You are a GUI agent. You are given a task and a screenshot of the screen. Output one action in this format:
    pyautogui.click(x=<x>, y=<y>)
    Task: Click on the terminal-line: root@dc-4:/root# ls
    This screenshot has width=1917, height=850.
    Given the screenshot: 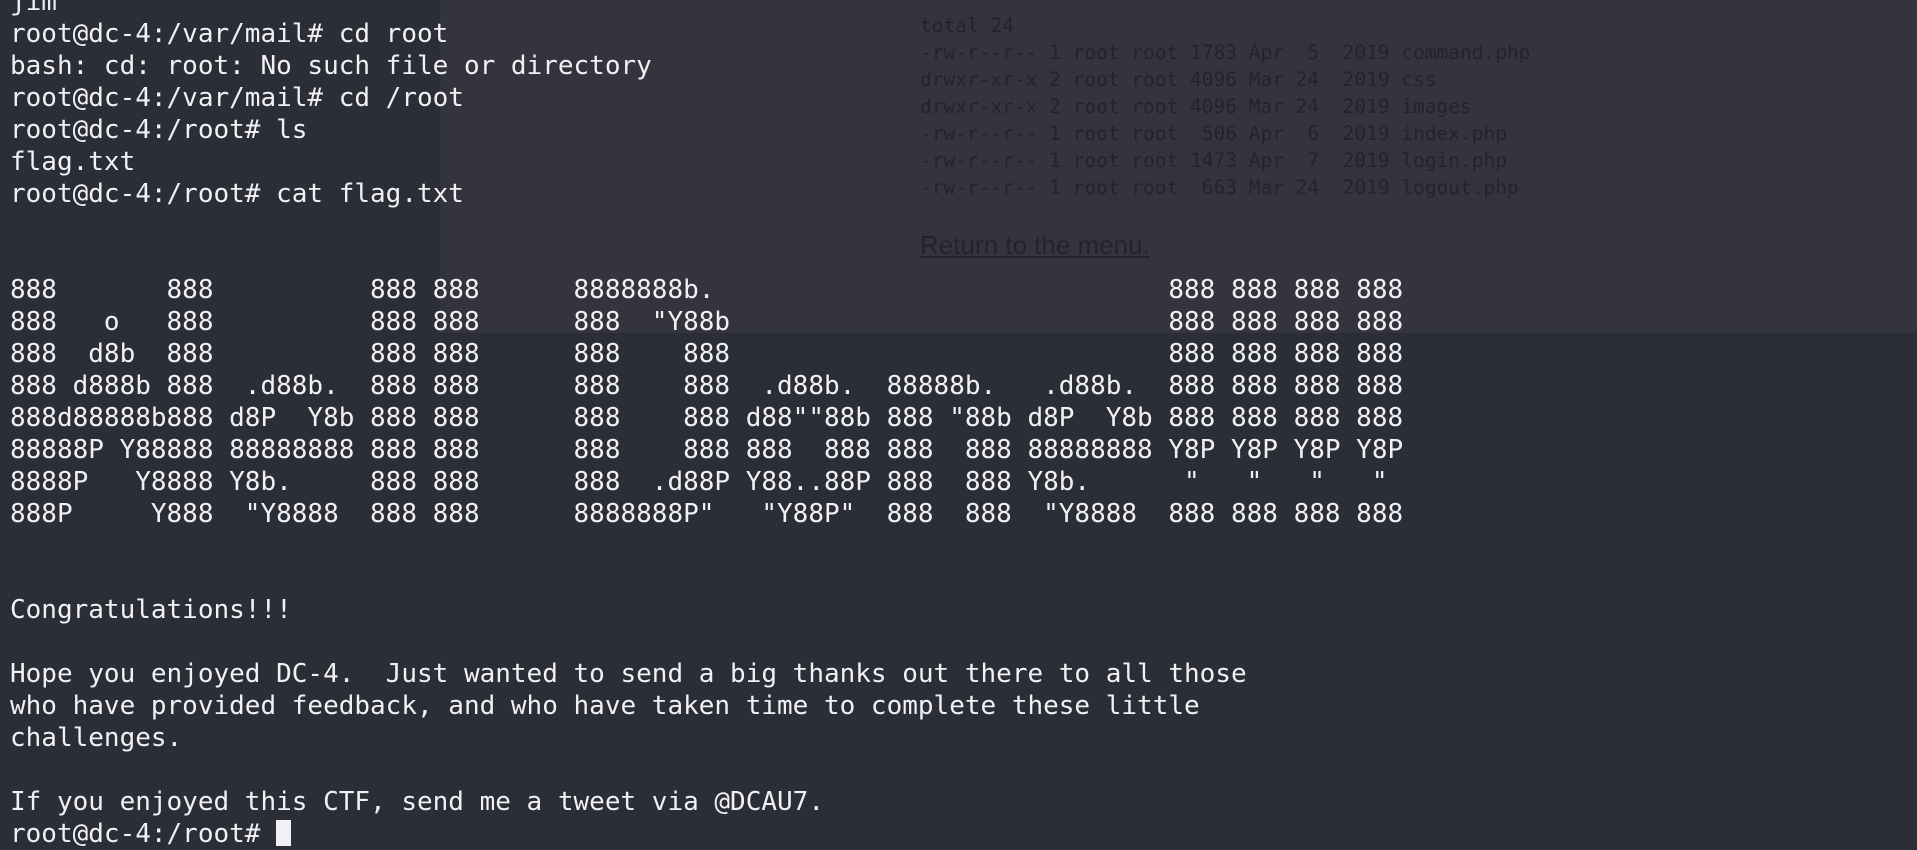 What is the action you would take?
    pyautogui.click(x=159, y=130)
    